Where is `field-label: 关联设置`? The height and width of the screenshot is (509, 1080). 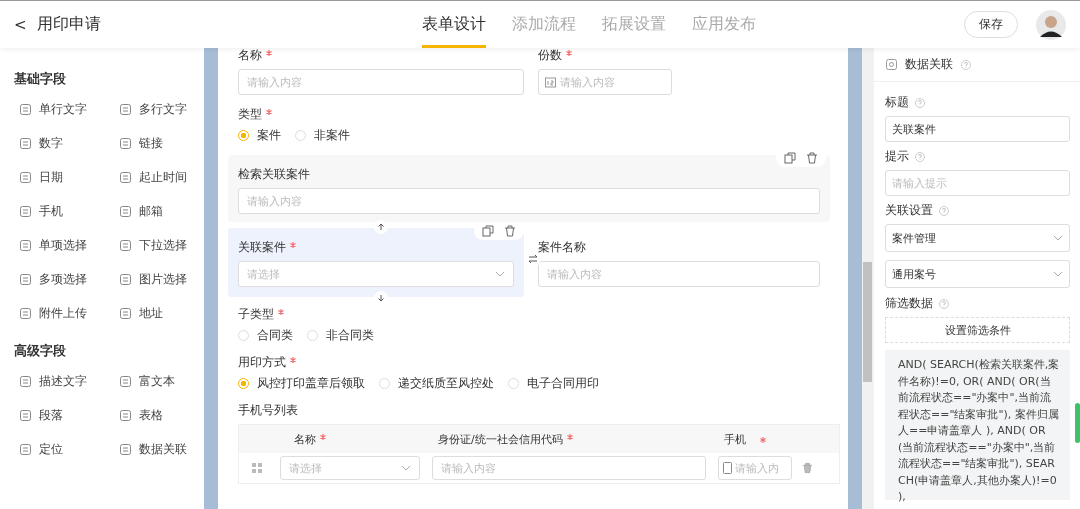 field-label: 关联设置 is located at coordinates (909, 210).